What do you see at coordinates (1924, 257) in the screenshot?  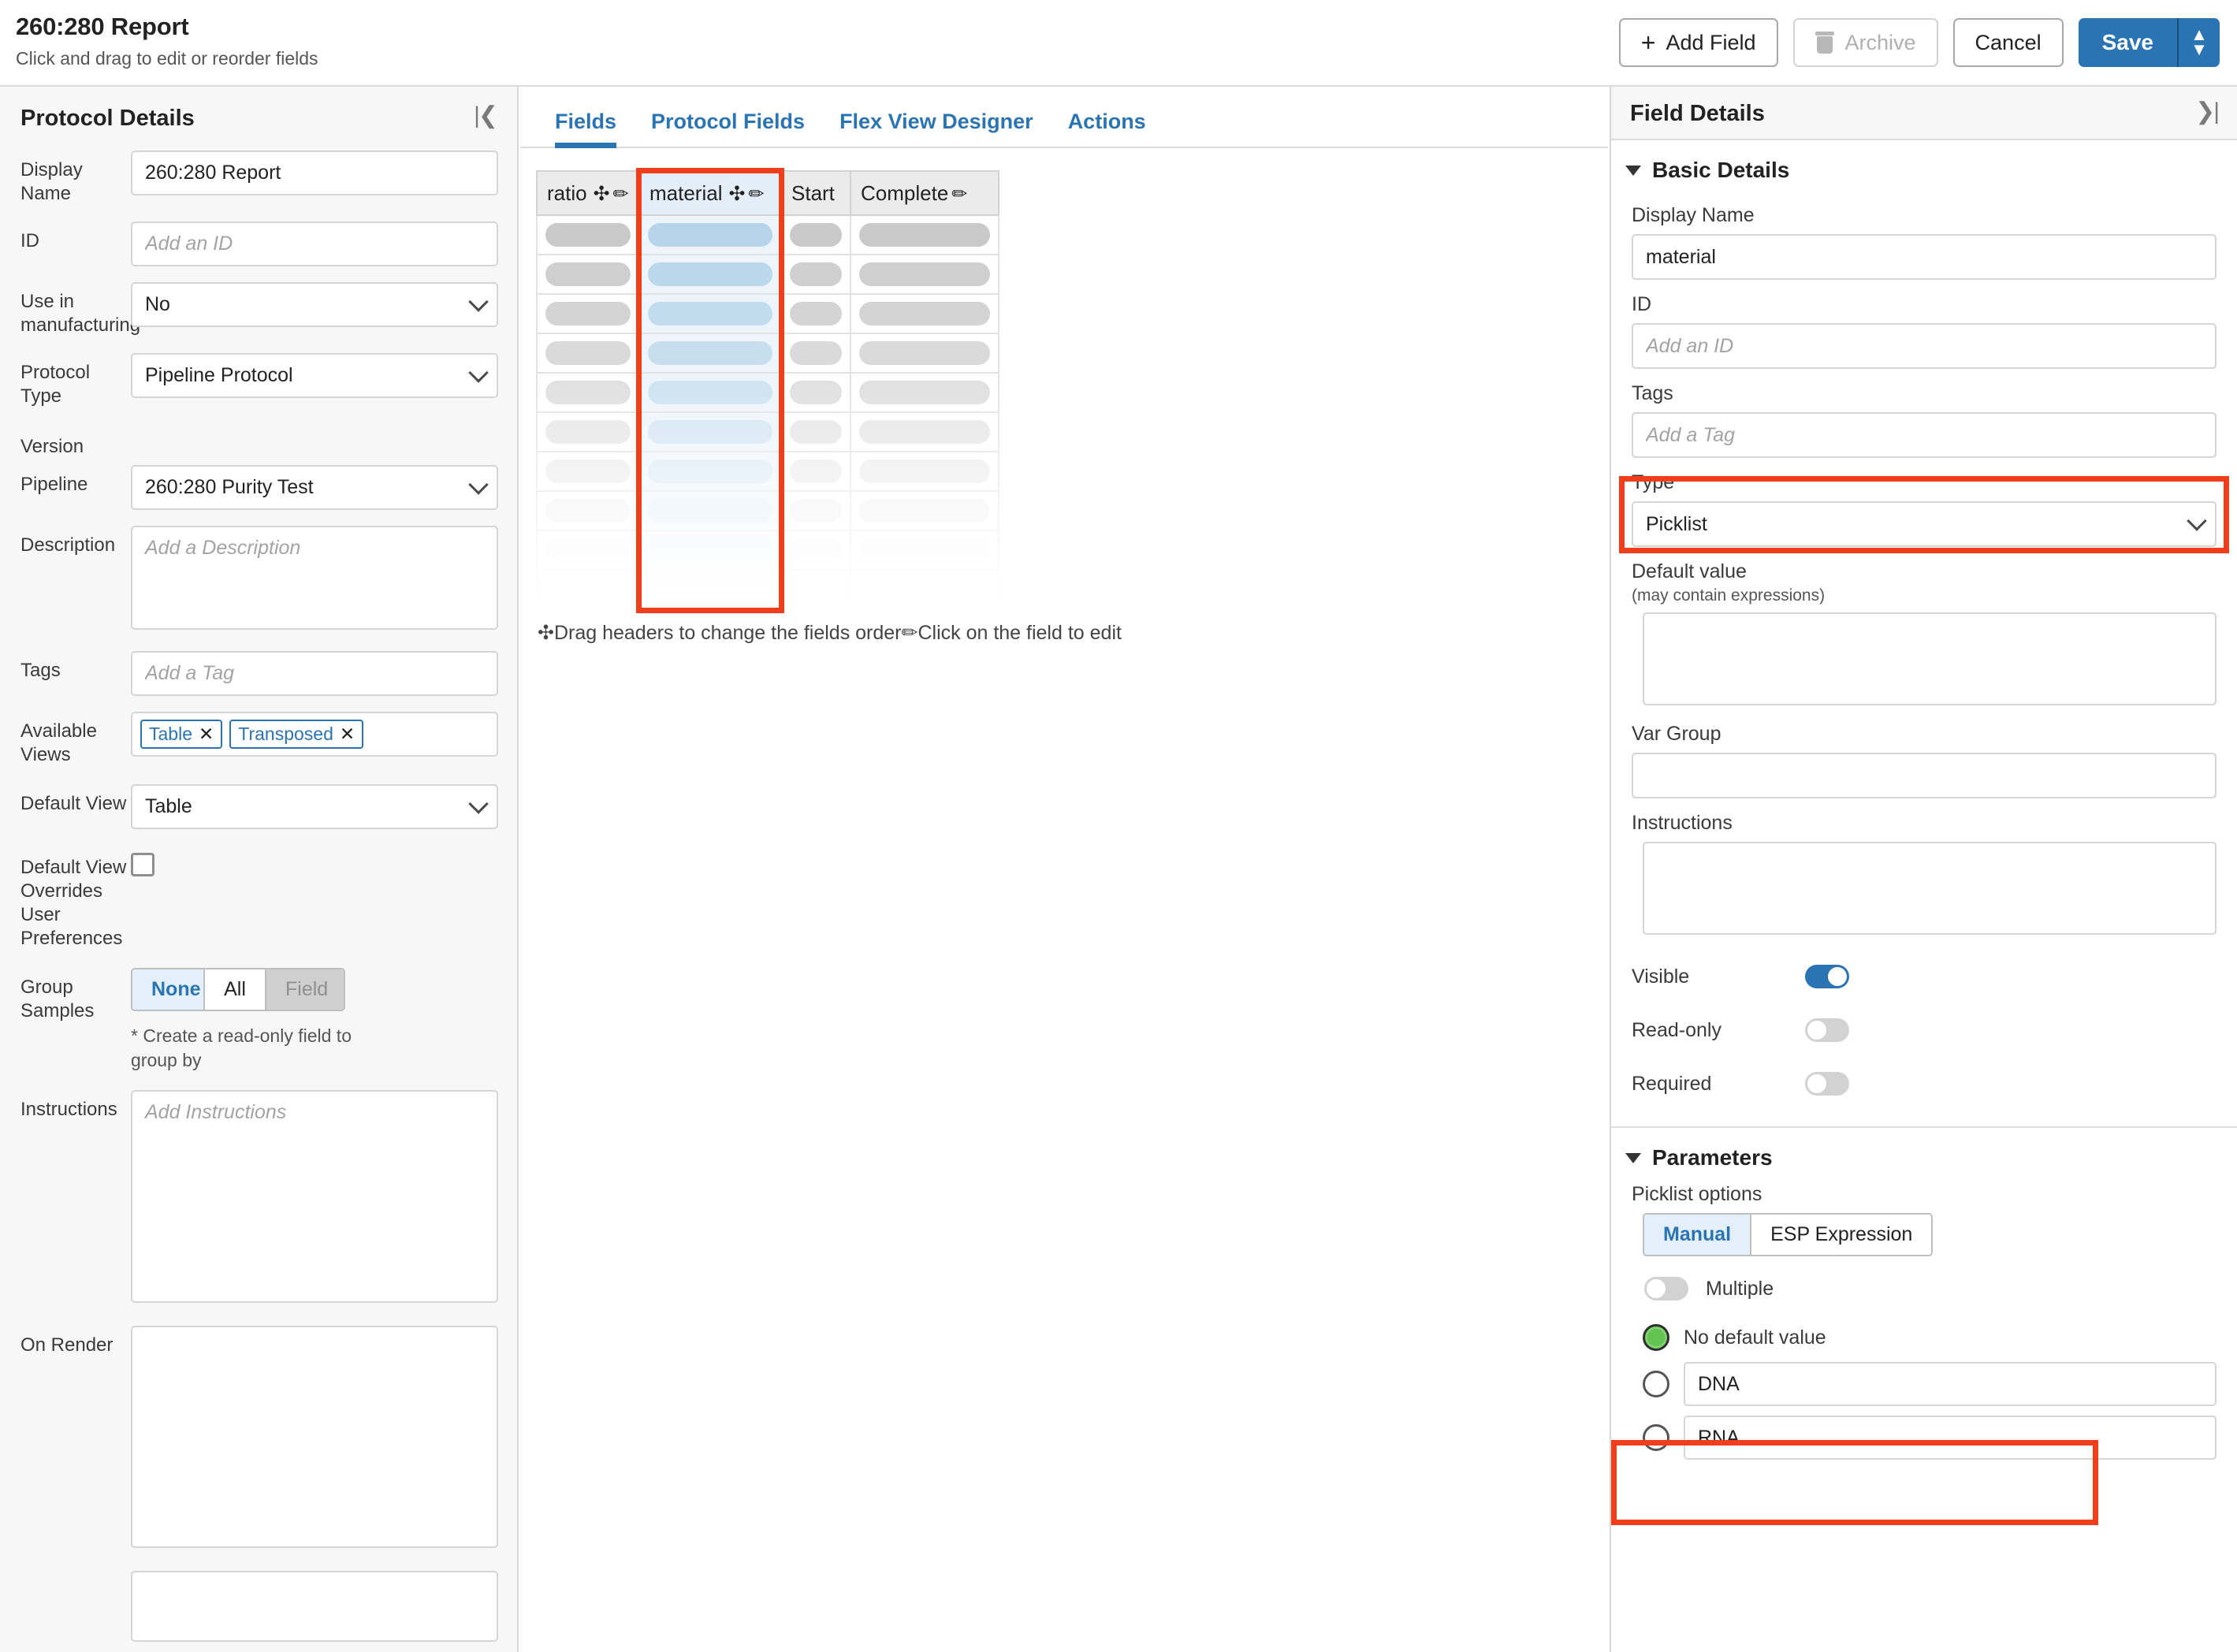 I see `field-display-name-input` at bounding box center [1924, 257].